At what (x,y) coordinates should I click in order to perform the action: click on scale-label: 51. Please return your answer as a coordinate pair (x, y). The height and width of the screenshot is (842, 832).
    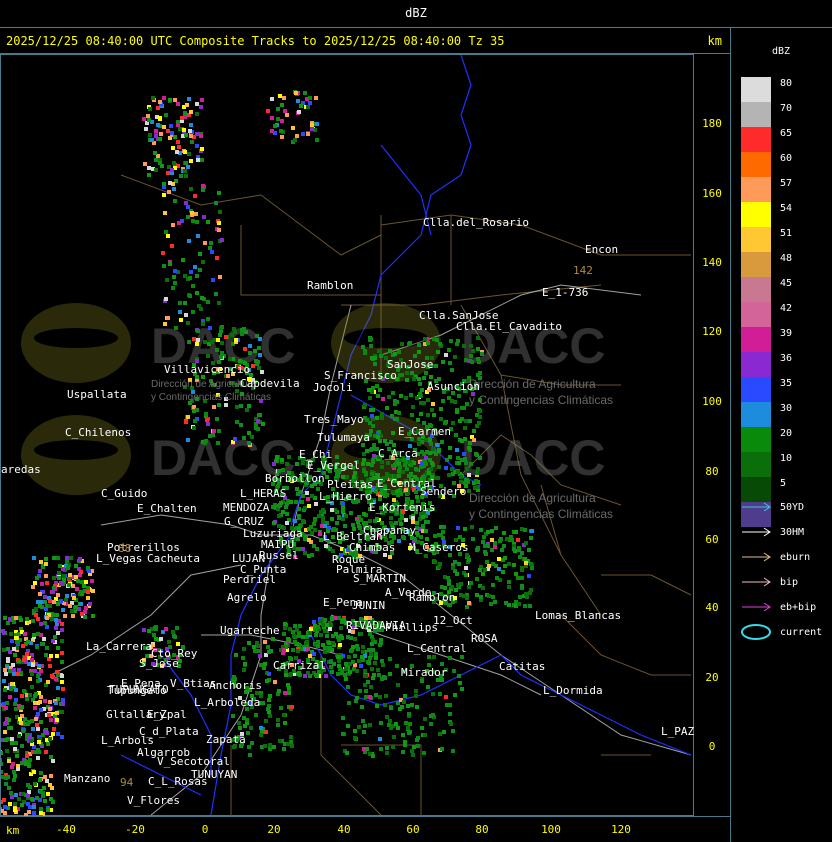
    Looking at the image, I should click on (786, 233).